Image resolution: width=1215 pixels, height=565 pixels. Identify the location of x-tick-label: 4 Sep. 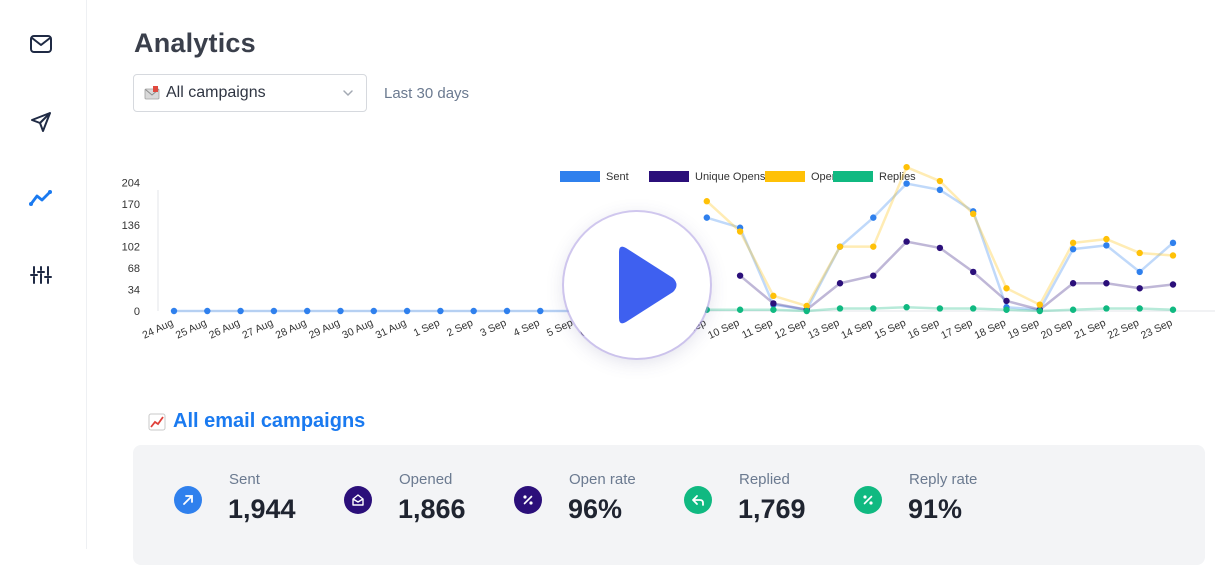
(527, 328).